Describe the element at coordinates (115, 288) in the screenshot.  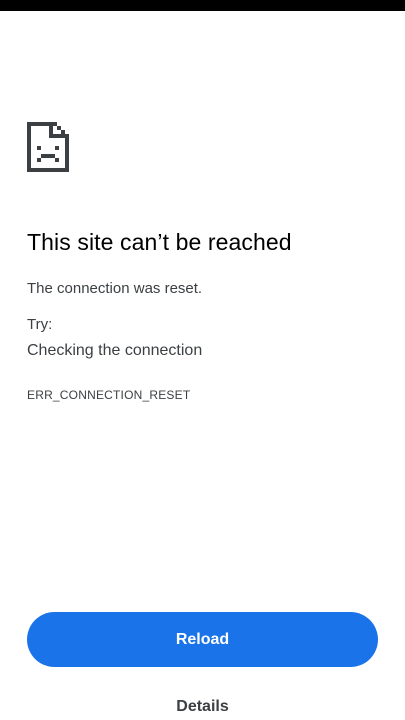
I see `error-description: The connection was reset.` at that location.